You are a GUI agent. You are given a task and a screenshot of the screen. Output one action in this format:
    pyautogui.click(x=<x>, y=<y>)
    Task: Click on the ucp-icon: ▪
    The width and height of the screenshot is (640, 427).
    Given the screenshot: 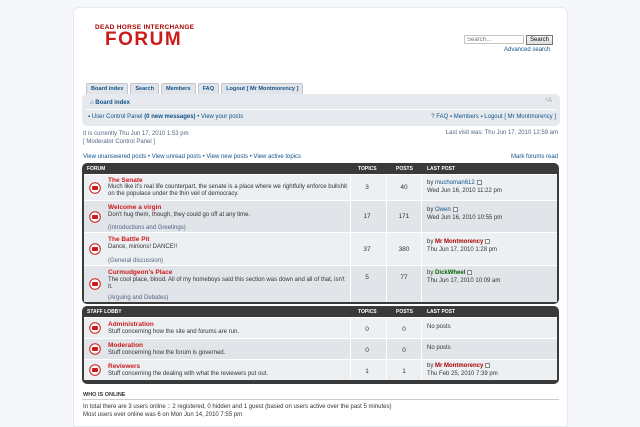 What is the action you would take?
    pyautogui.click(x=89, y=117)
    